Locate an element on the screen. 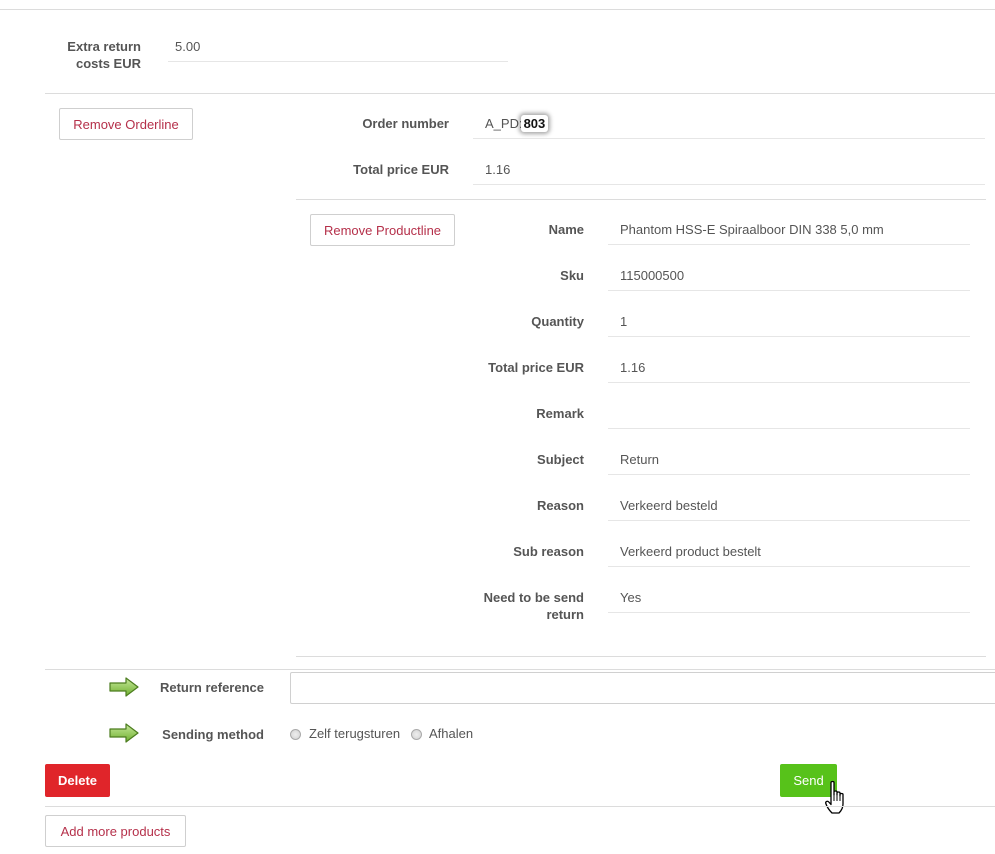  radio-afhalen-label: Afhalen is located at coordinates (451, 733).